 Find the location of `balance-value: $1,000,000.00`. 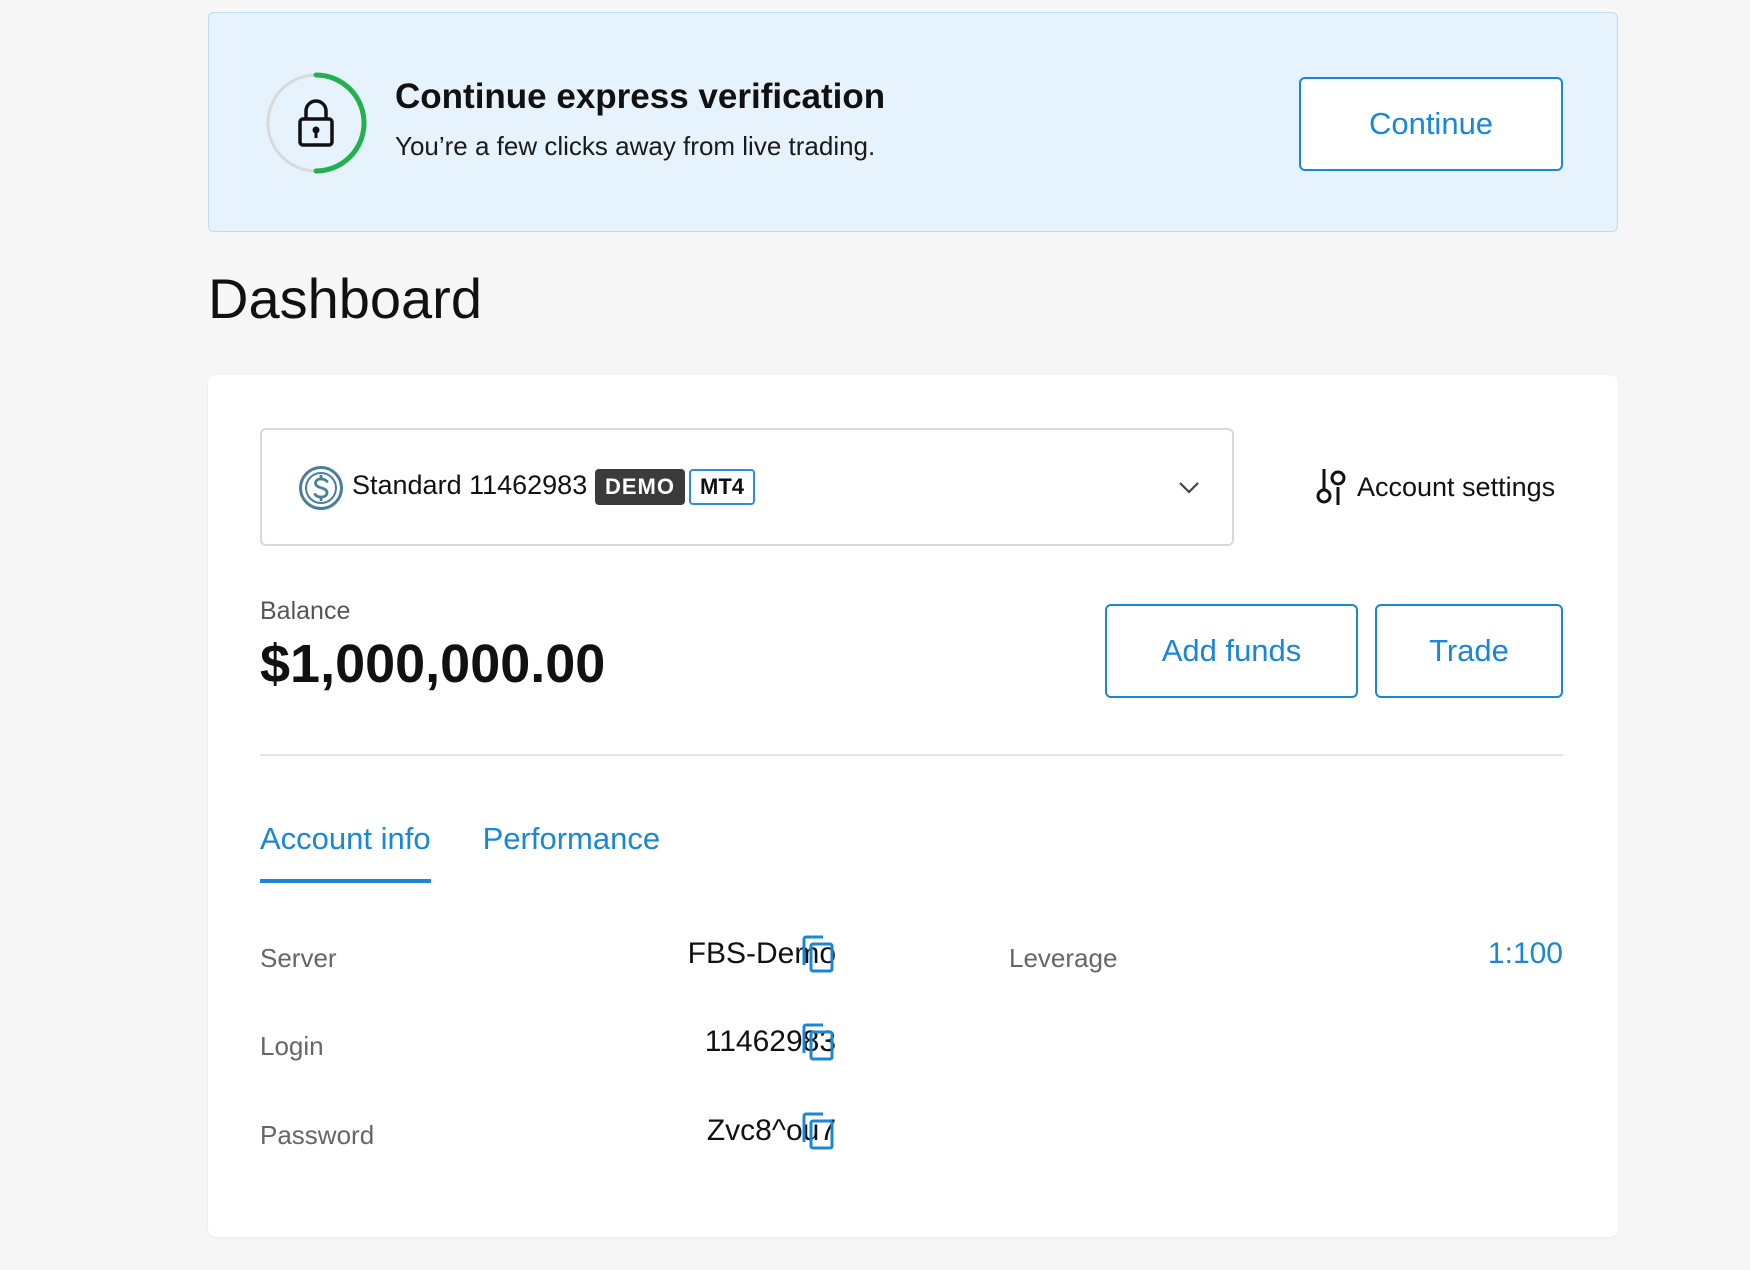

balance-value: $1,000,000.00 is located at coordinates (433, 664).